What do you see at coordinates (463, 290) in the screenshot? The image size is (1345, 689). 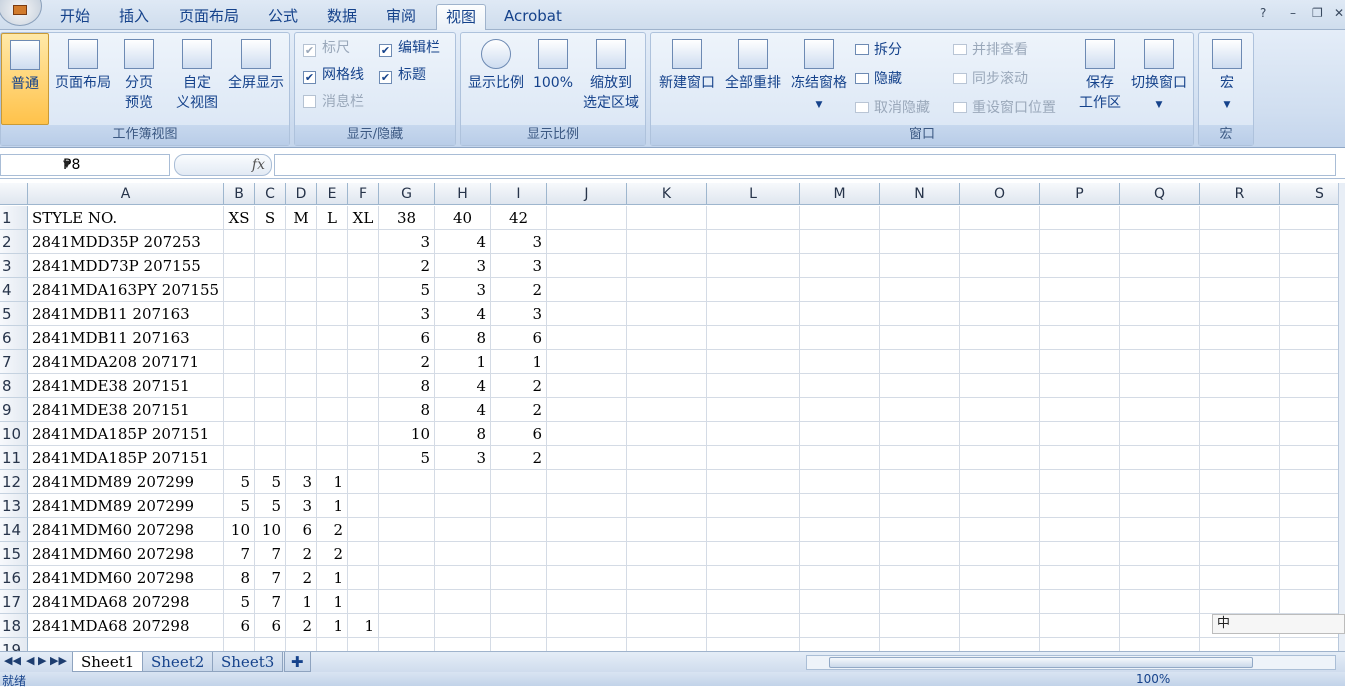 I see `cell-H4: 3` at bounding box center [463, 290].